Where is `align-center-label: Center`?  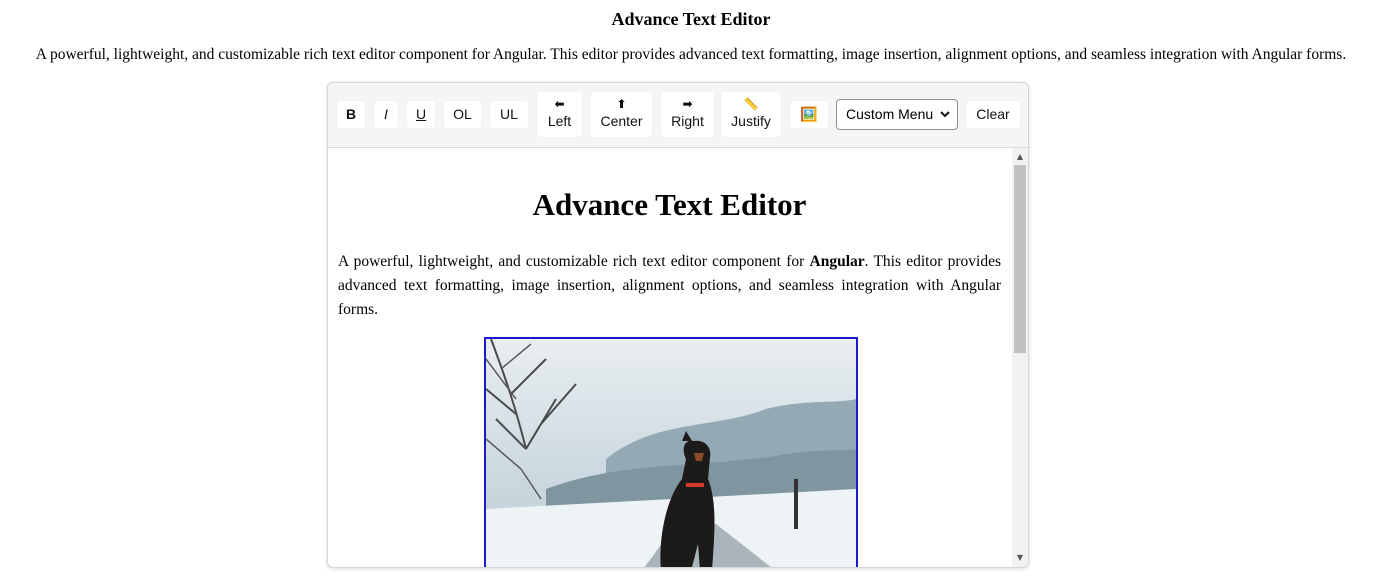
align-center-label: Center is located at coordinates (621, 121).